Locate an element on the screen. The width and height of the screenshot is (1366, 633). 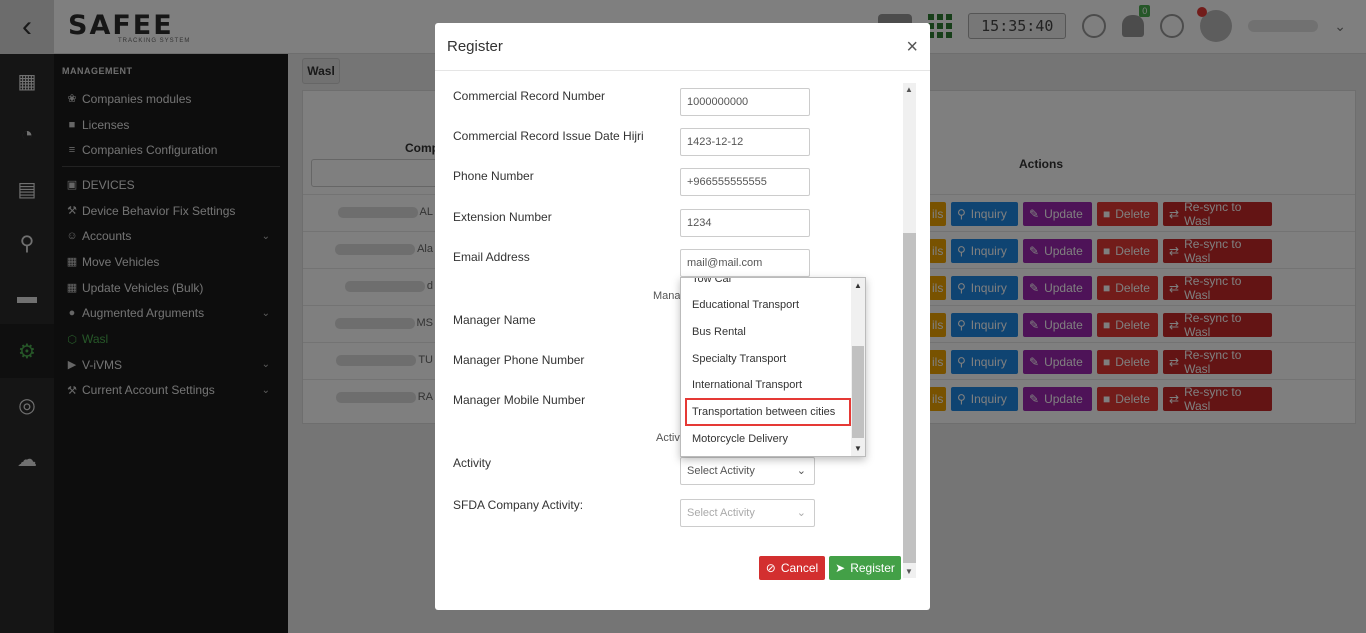
cancel-button-label: Cancel is located at coordinates (799, 568).